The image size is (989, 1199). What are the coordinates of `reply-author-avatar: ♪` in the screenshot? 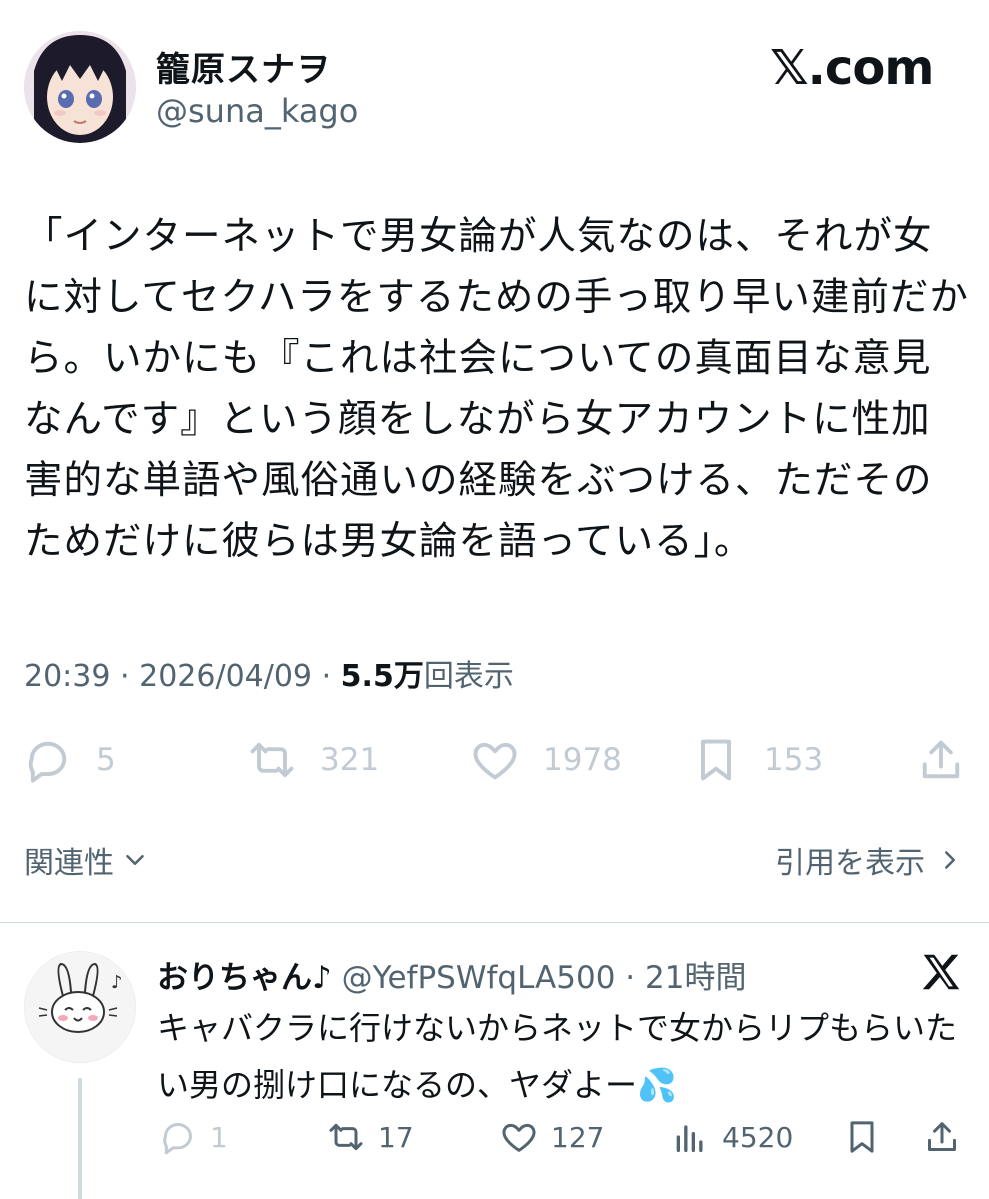 It's located at (80, 1007).